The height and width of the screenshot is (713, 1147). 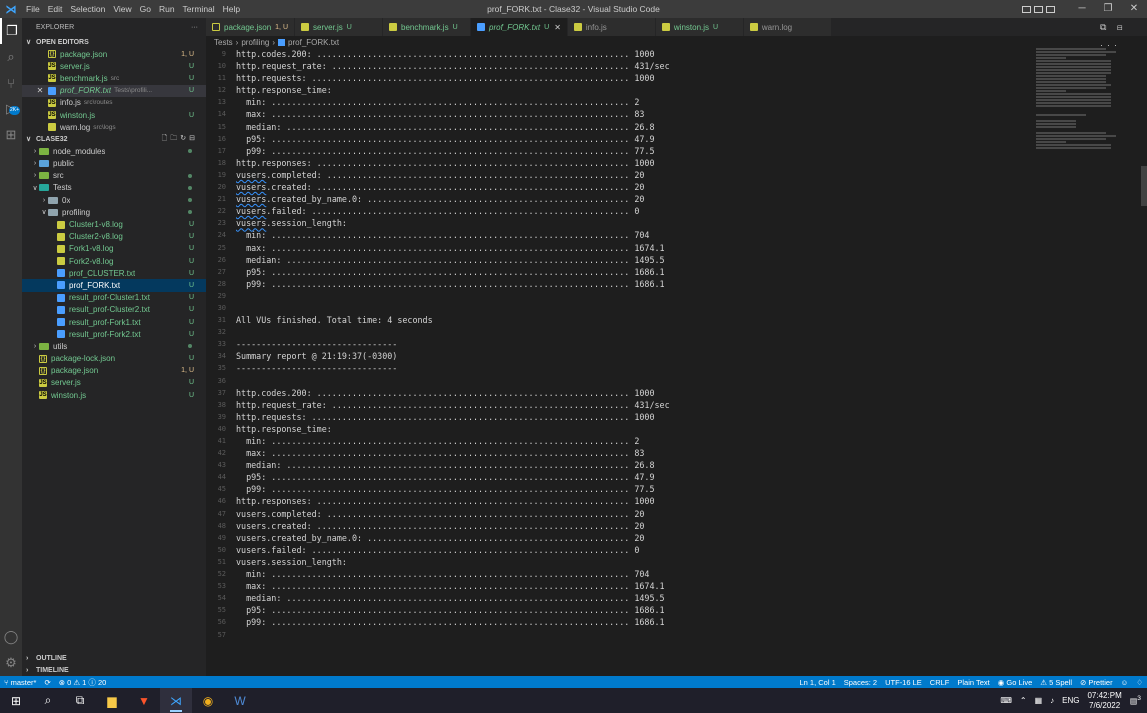 I want to click on outline-header: › OUTLINE, so click(x=114, y=658).